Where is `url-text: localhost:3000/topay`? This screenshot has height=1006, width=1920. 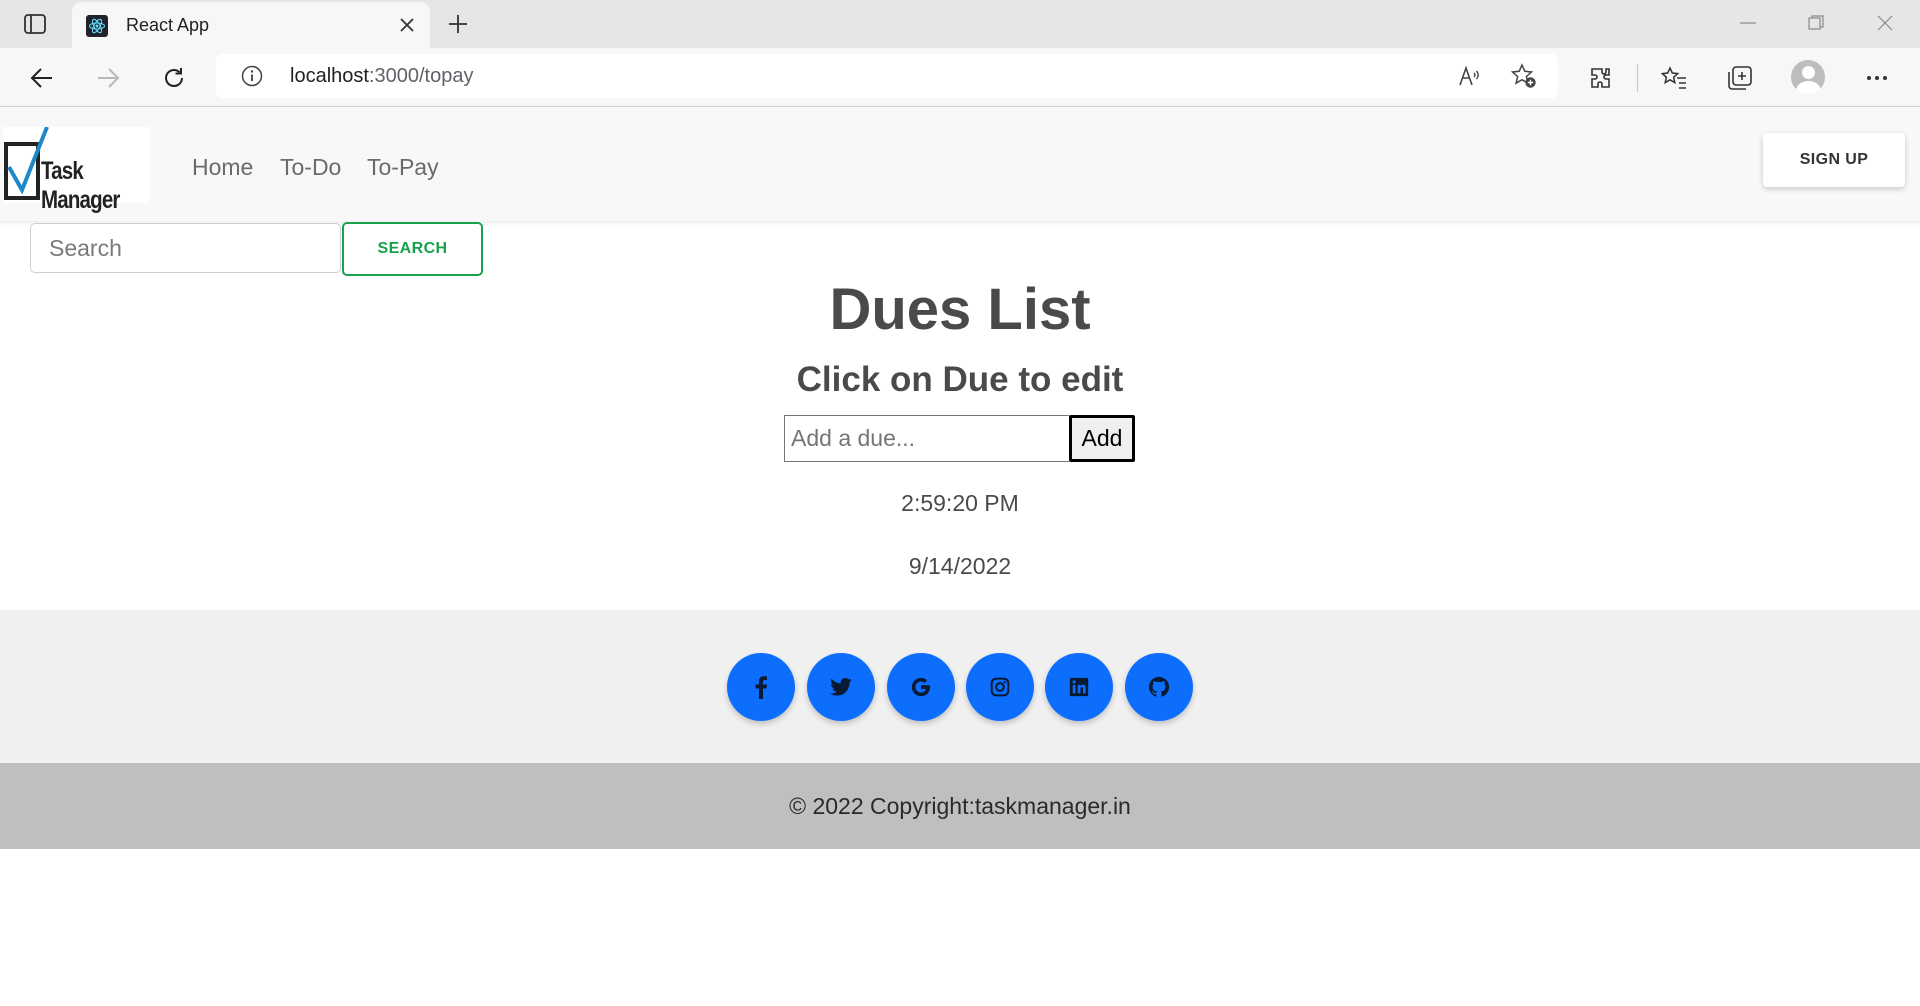 url-text: localhost:3000/topay is located at coordinates (381, 76).